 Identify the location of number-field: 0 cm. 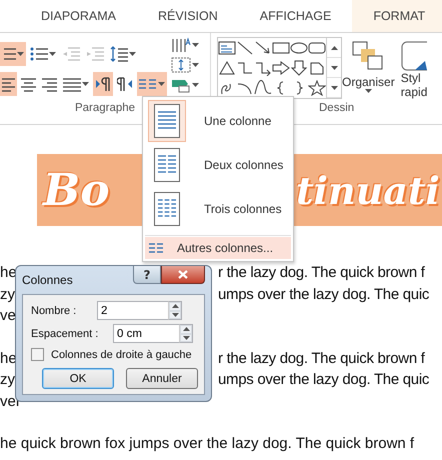
(146, 333).